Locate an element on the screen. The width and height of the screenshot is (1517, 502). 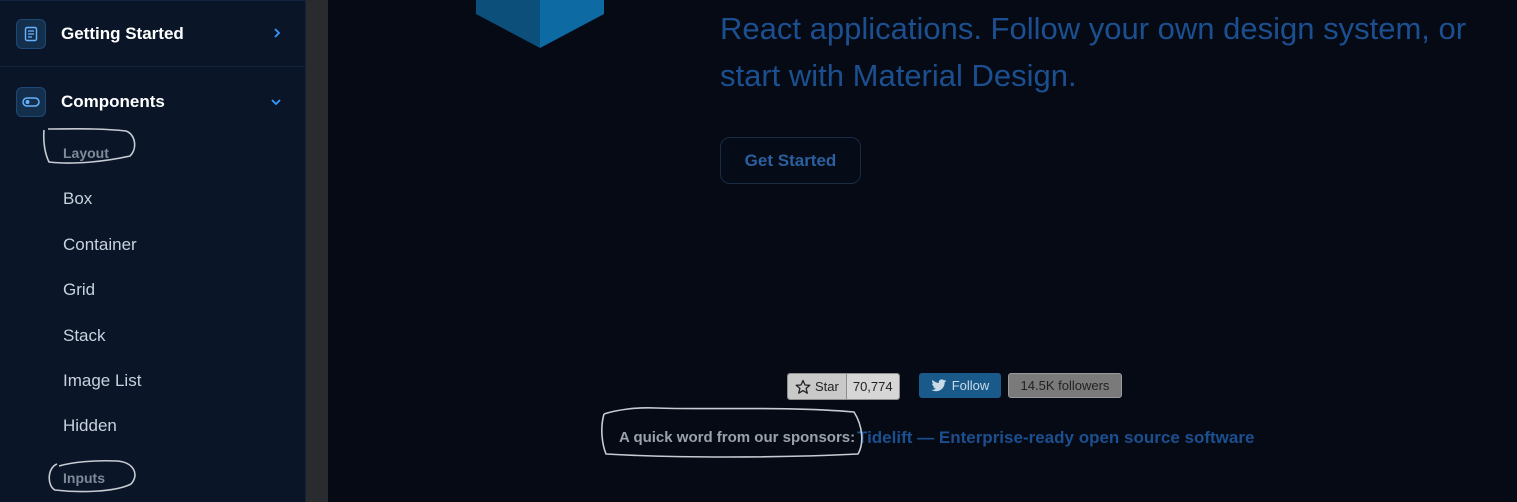
logo-cube-graphic is located at coordinates (540, 24).